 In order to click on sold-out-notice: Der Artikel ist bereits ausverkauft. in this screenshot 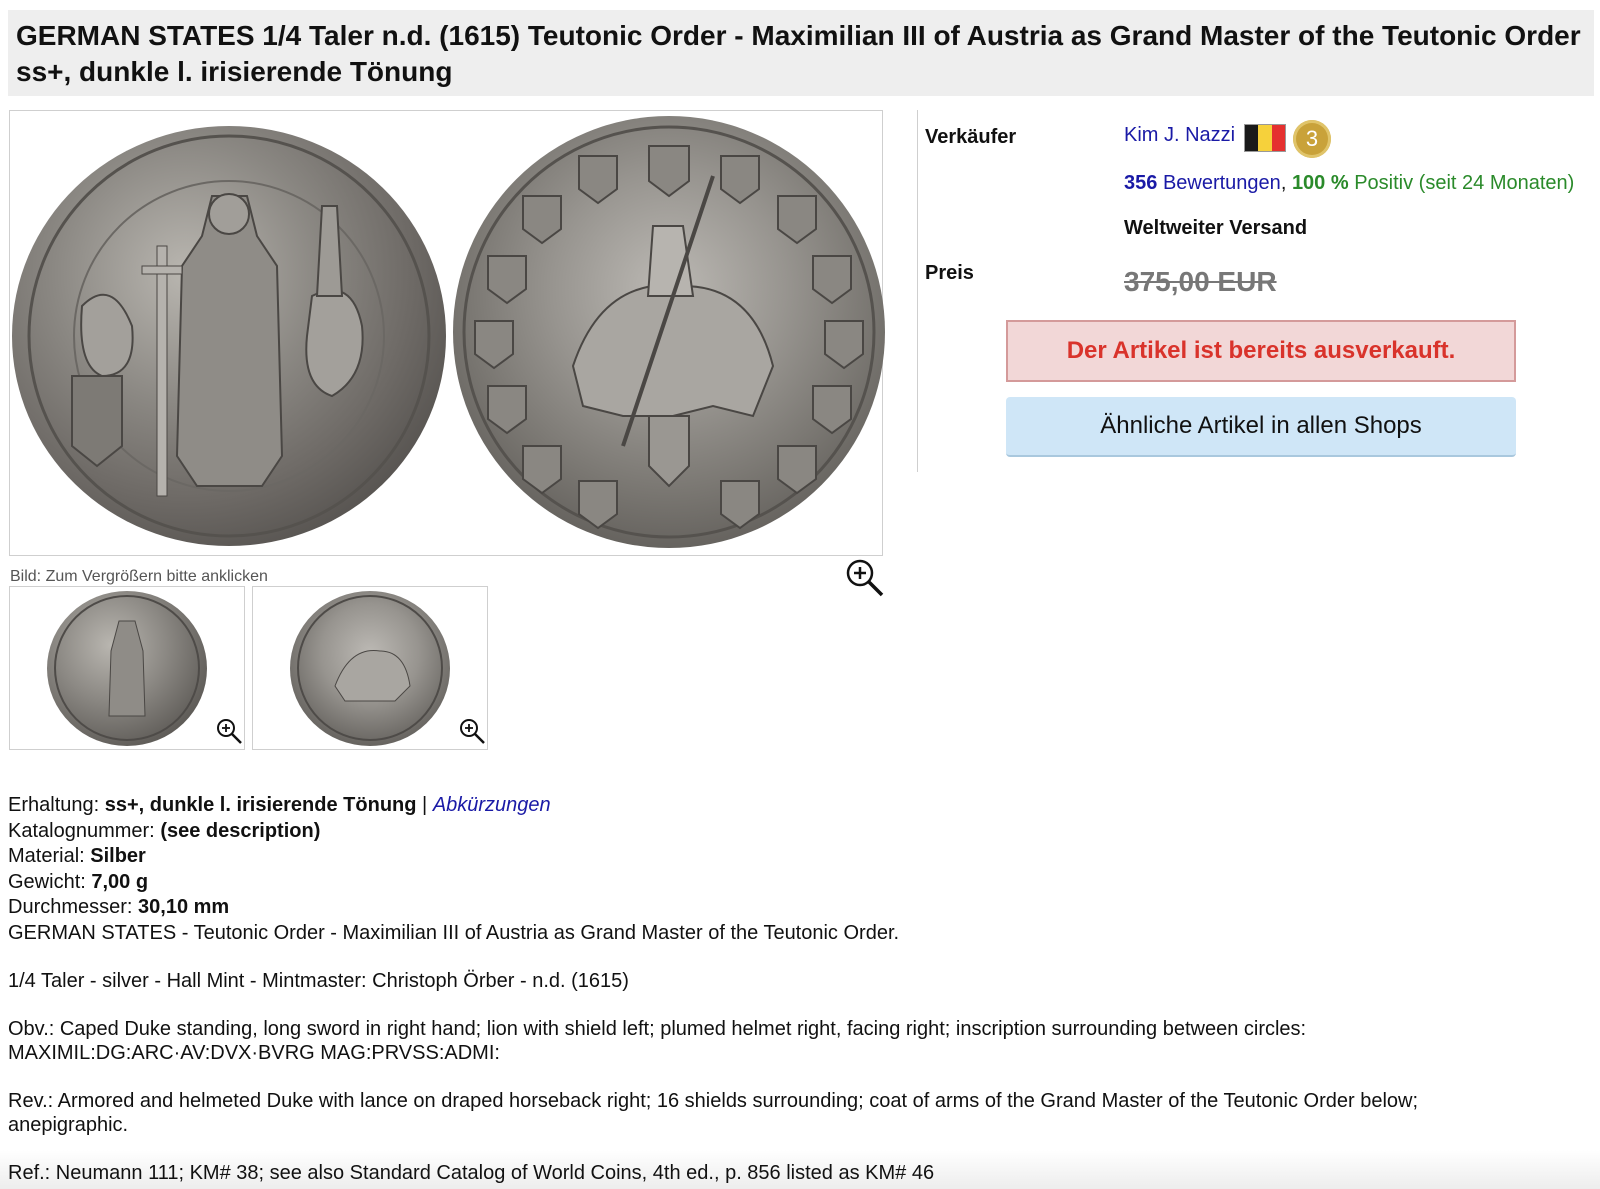, I will do `click(1261, 351)`.